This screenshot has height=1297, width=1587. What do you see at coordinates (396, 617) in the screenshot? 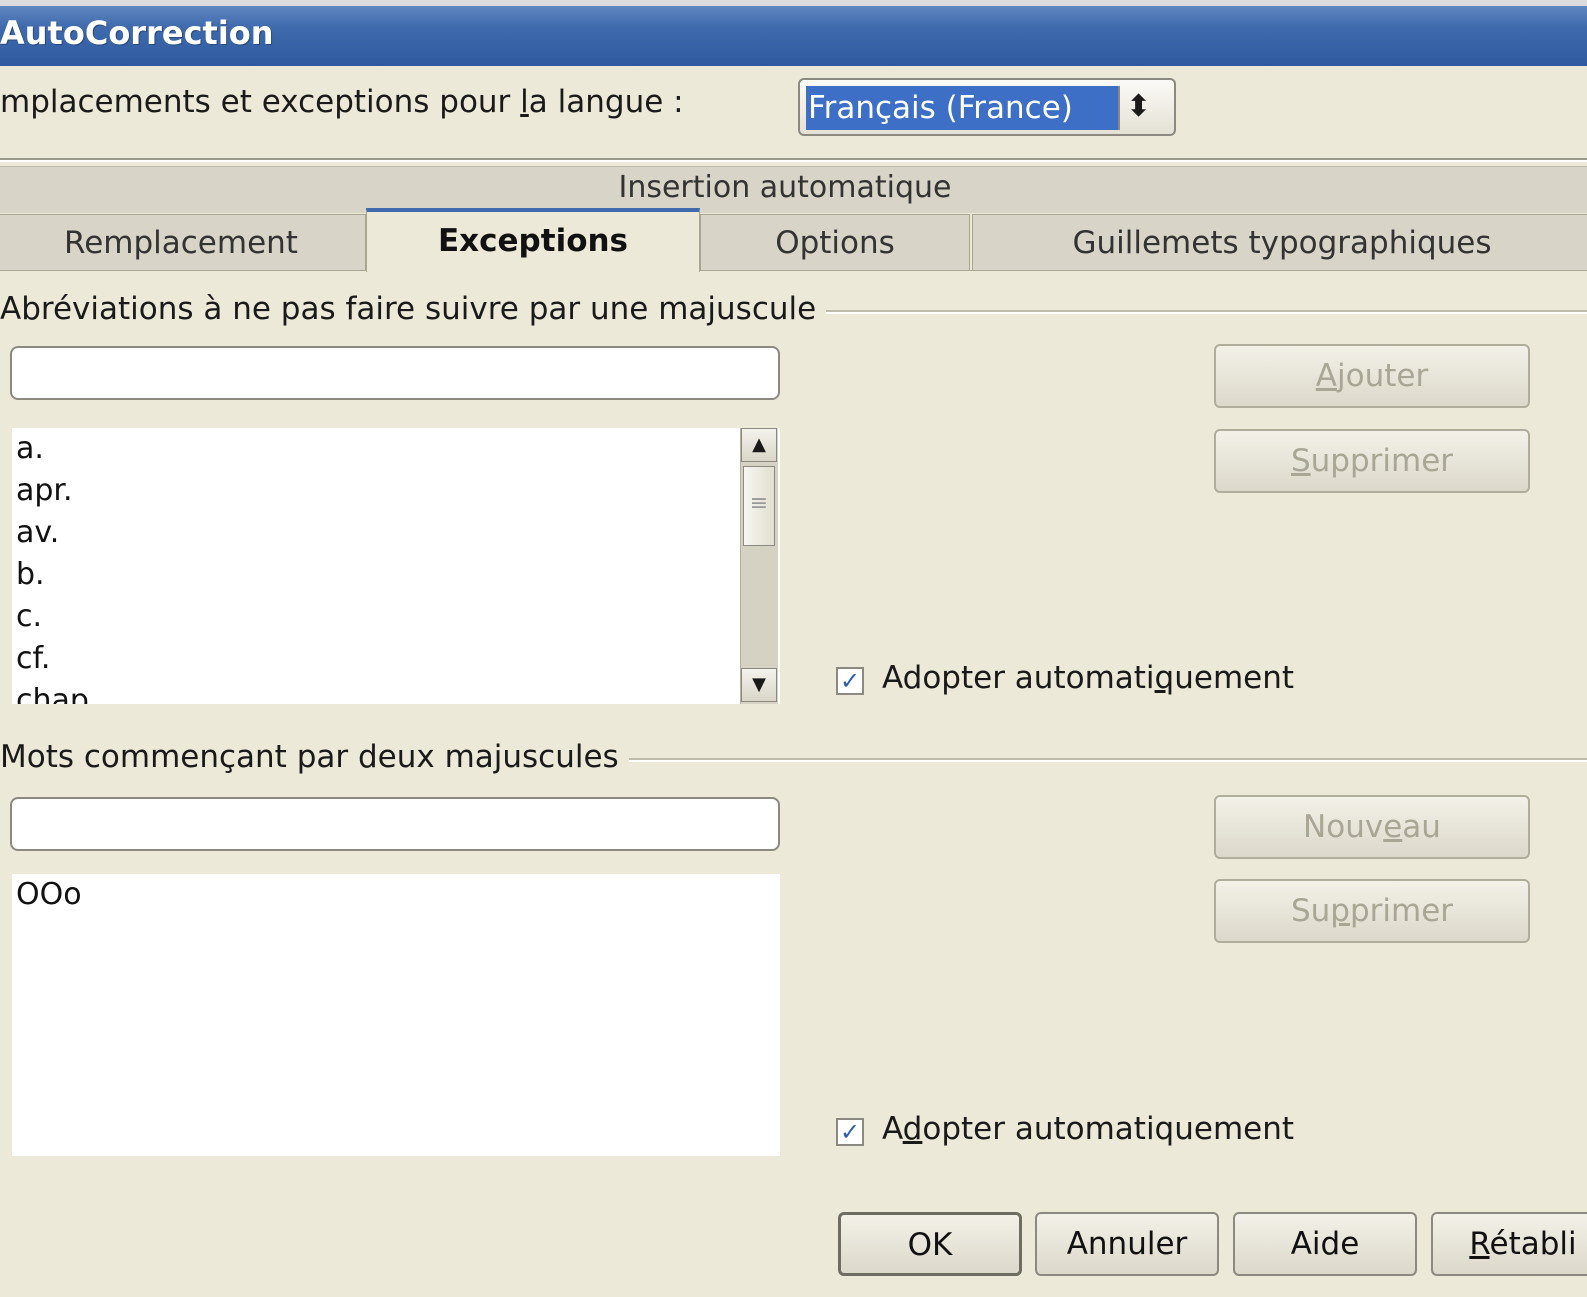
I see `list-item: c.` at bounding box center [396, 617].